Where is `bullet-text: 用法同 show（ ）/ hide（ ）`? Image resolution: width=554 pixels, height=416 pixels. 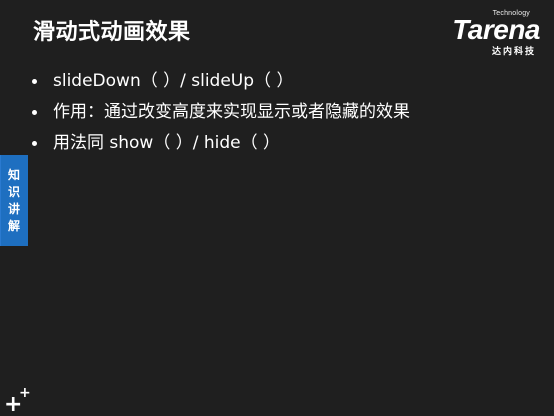
bullet-text: 用法同 show（ ）/ hide（ ） is located at coordinates (167, 142).